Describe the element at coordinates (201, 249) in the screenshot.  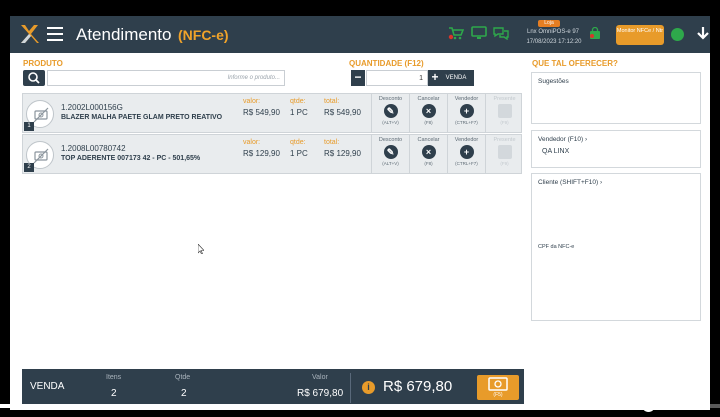
I see `mouse-cursor-icon` at that location.